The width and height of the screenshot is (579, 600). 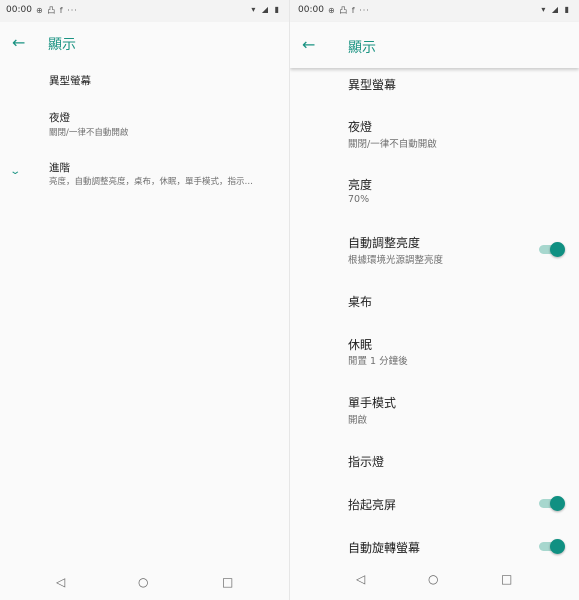 I want to click on setting-title: 自動調整亮度, so click(x=384, y=243).